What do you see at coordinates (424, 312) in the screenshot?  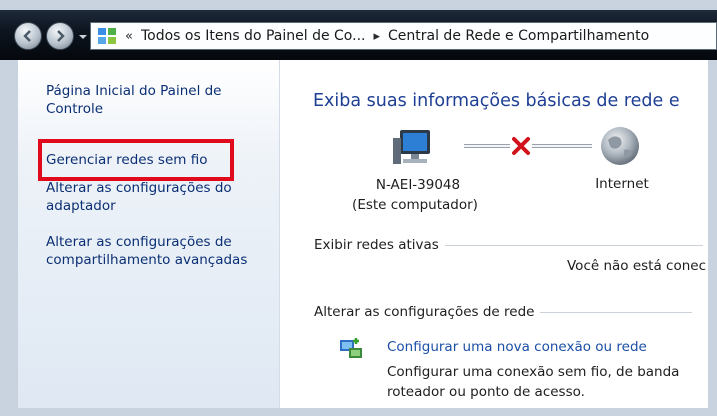 I see `section-change-network-settings-label: Alterar as configurações de rede` at bounding box center [424, 312].